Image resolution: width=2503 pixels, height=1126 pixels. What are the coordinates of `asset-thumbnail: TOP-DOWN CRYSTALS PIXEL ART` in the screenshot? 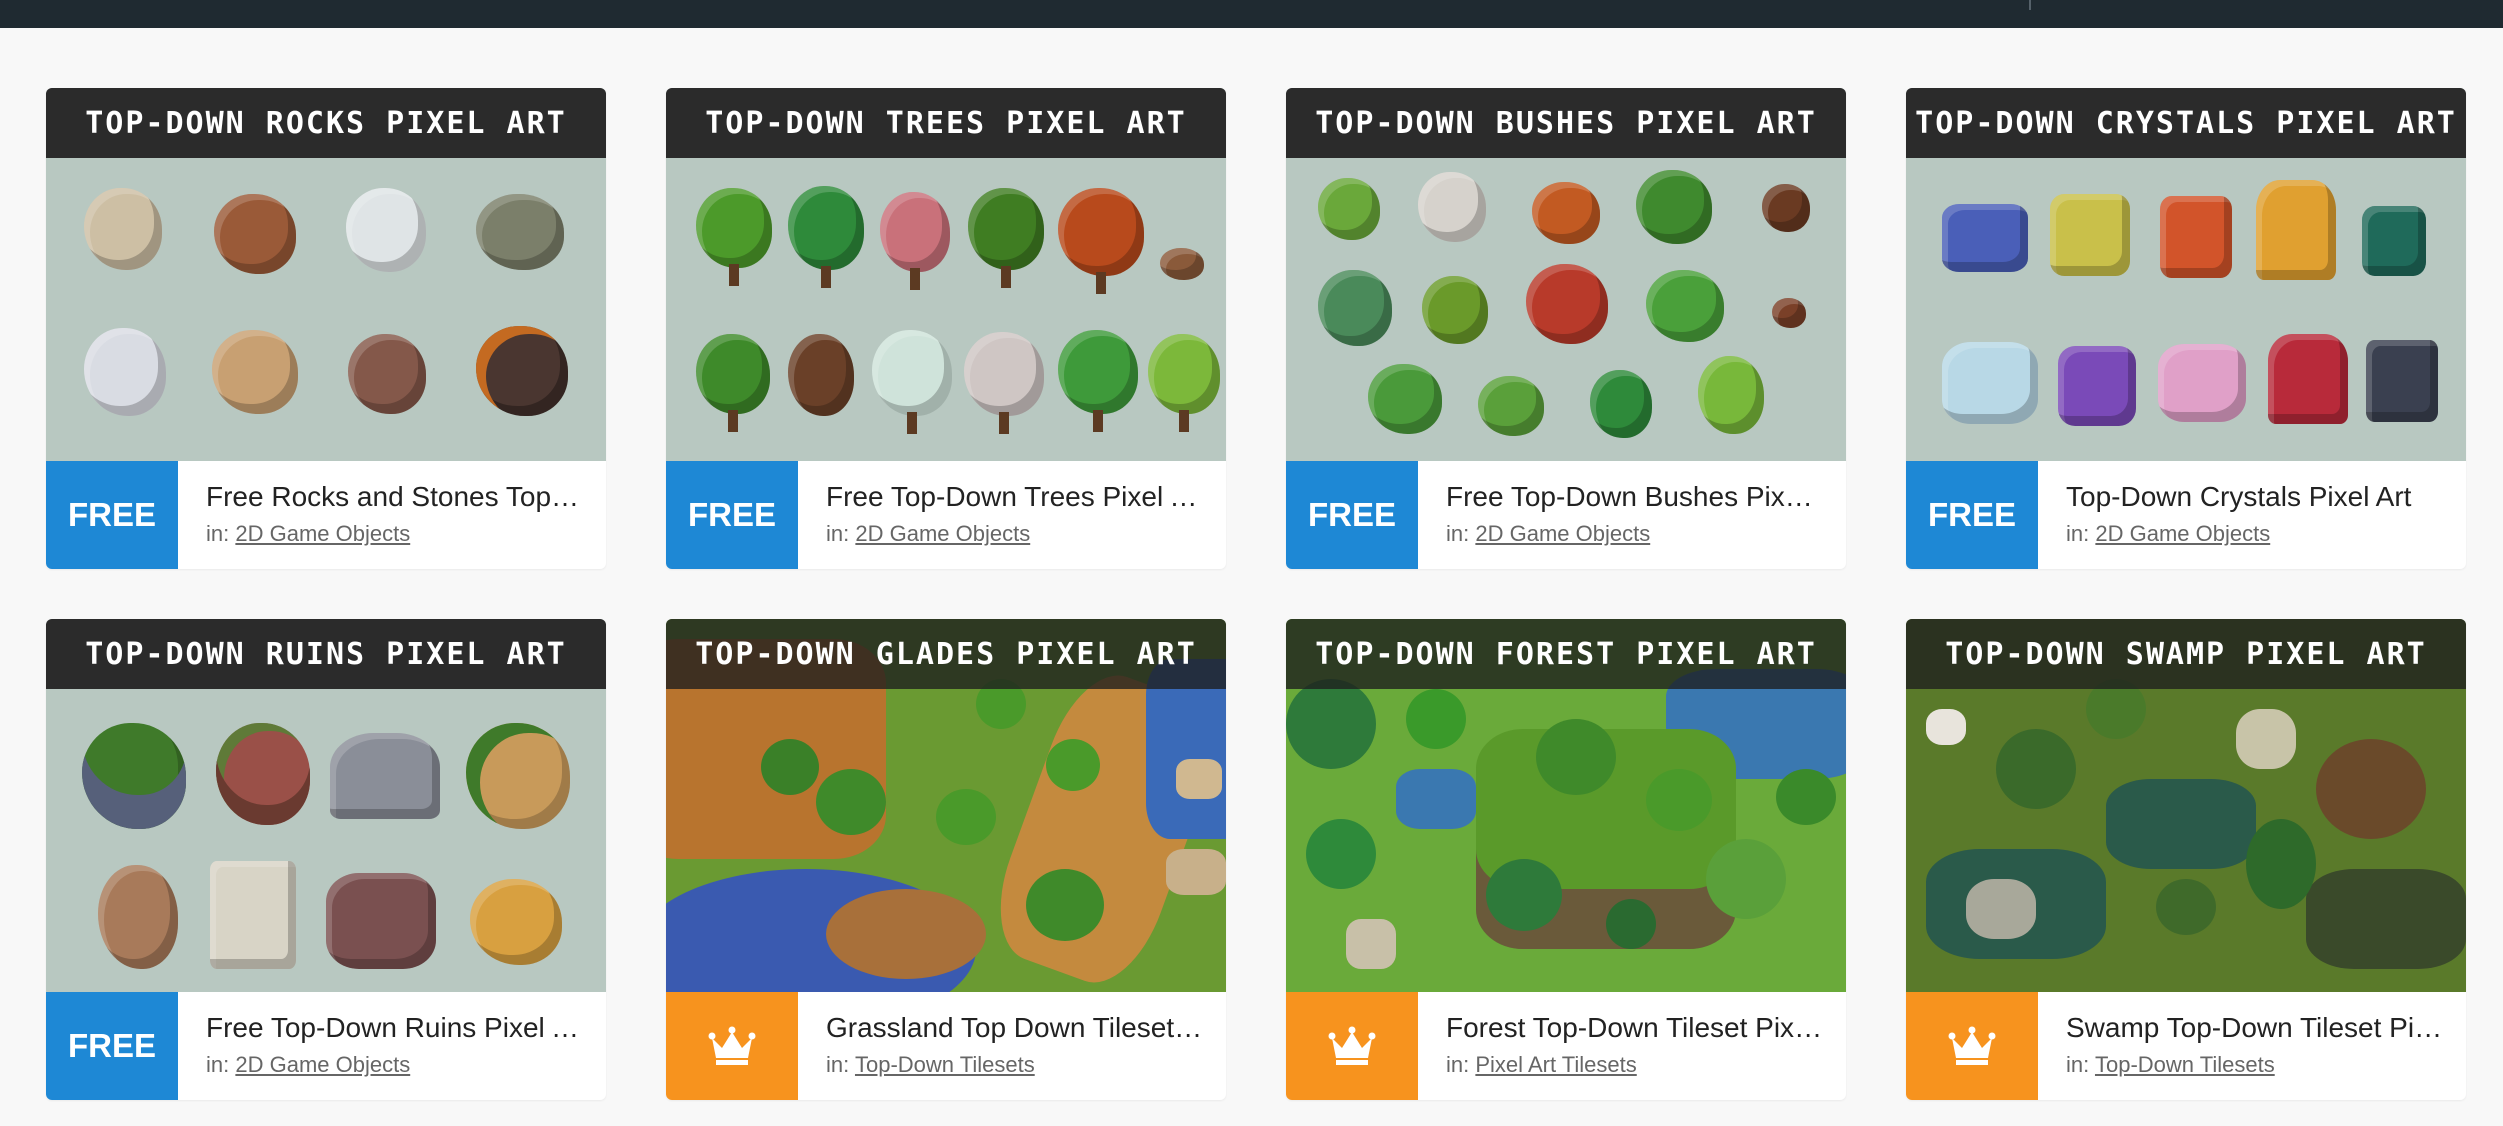 It's located at (2186, 274).